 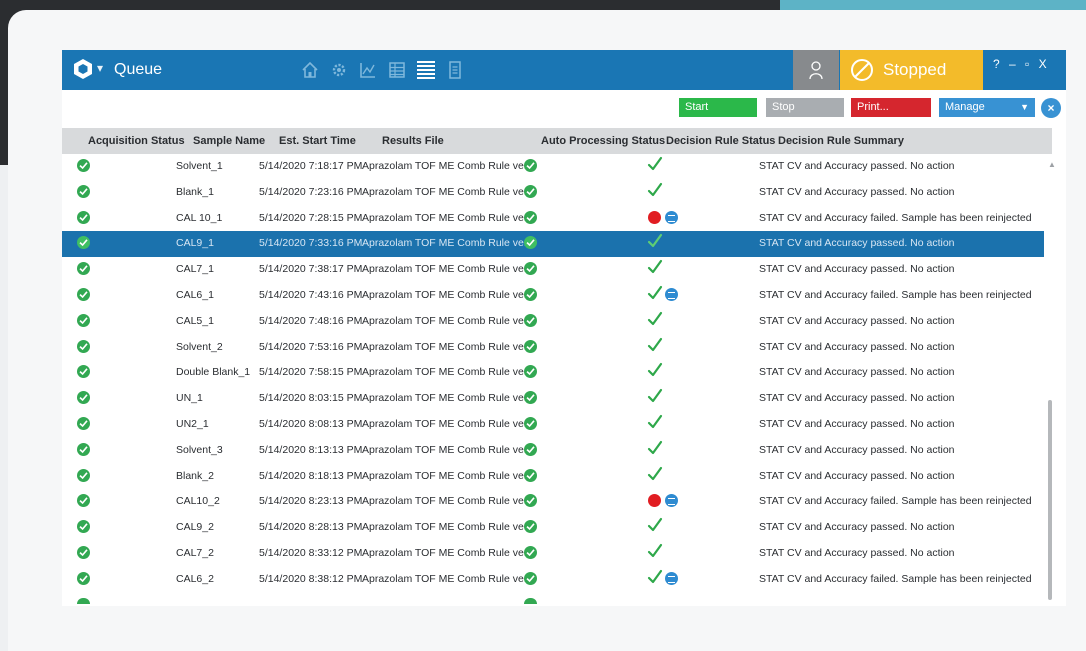 What do you see at coordinates (841, 141) in the screenshot?
I see `col-decision-rule-summary: Decision Rule Summary` at bounding box center [841, 141].